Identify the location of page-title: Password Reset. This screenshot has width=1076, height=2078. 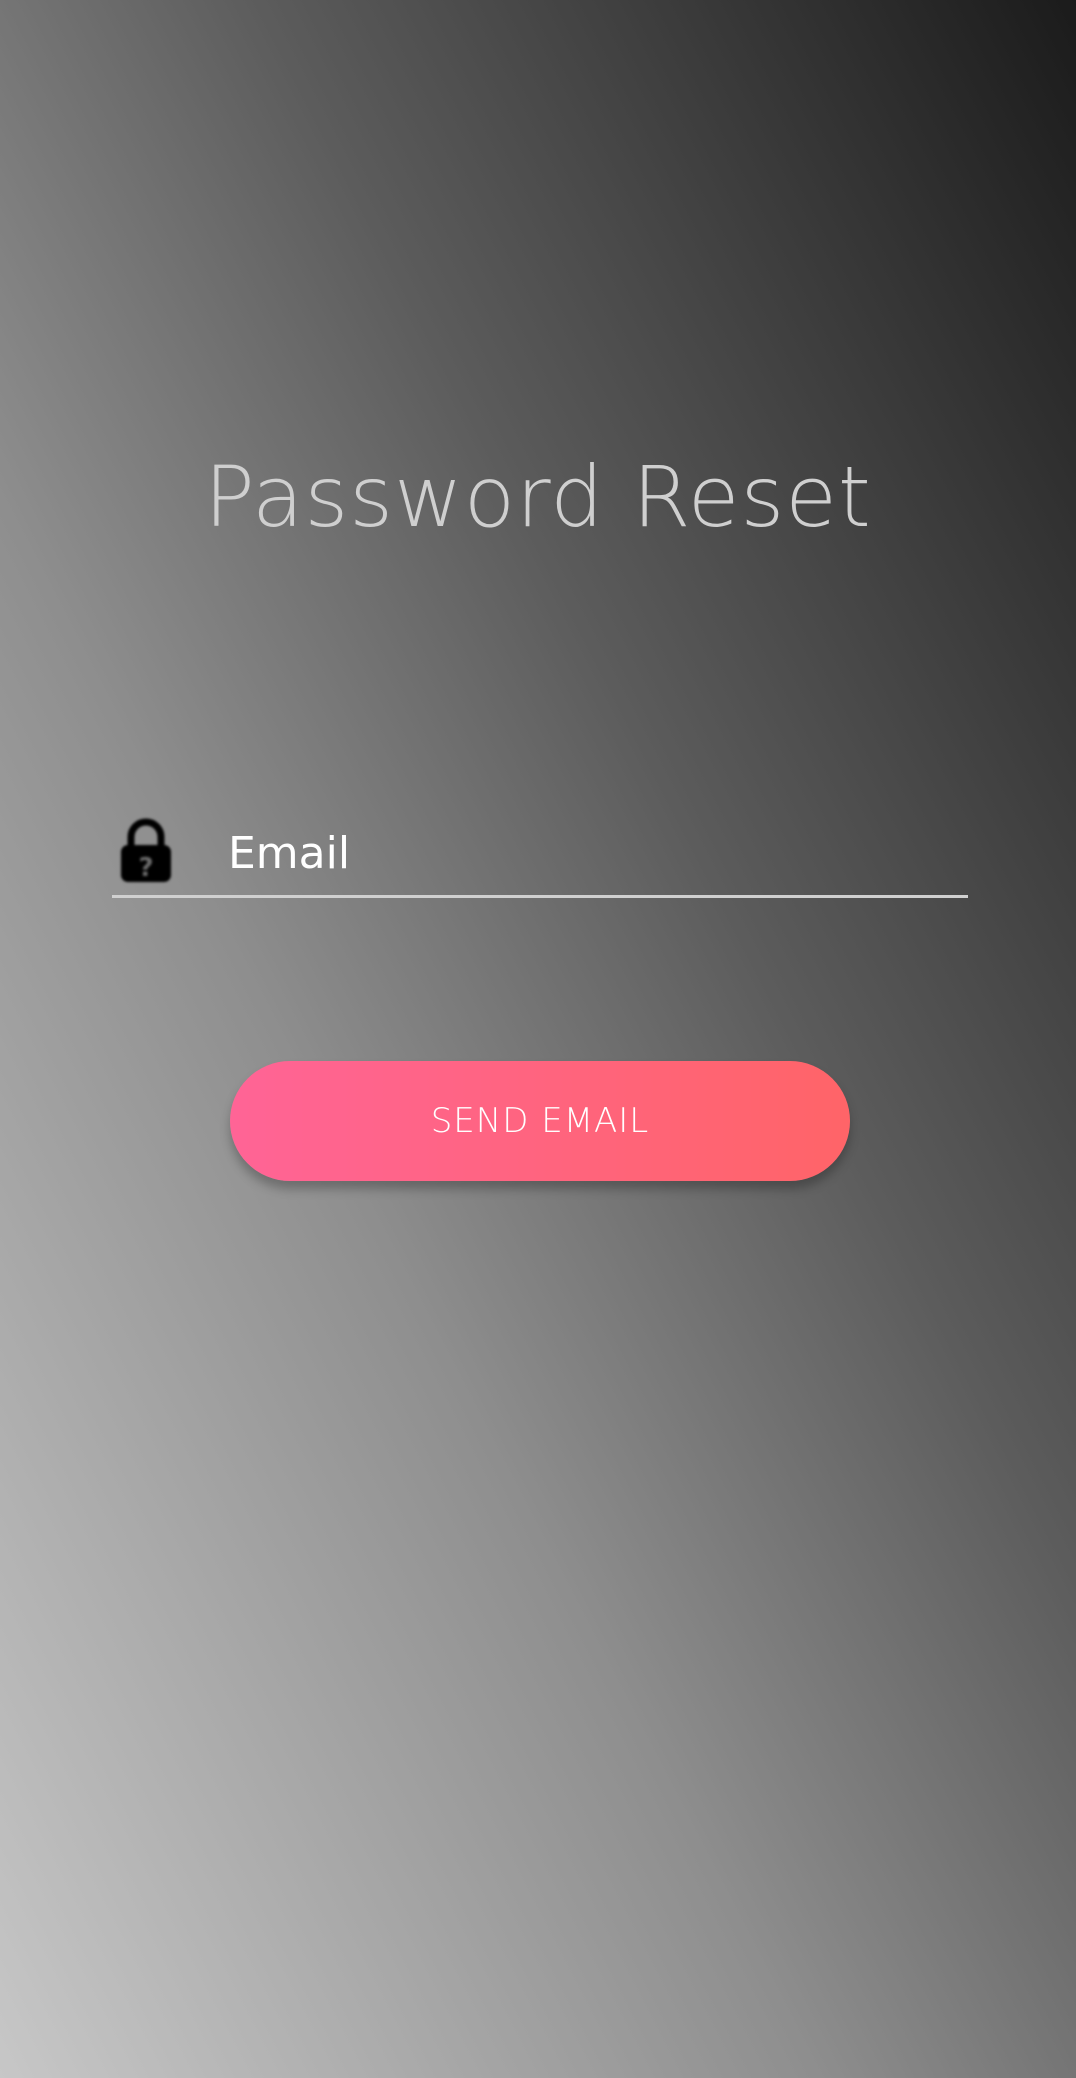
(538, 497).